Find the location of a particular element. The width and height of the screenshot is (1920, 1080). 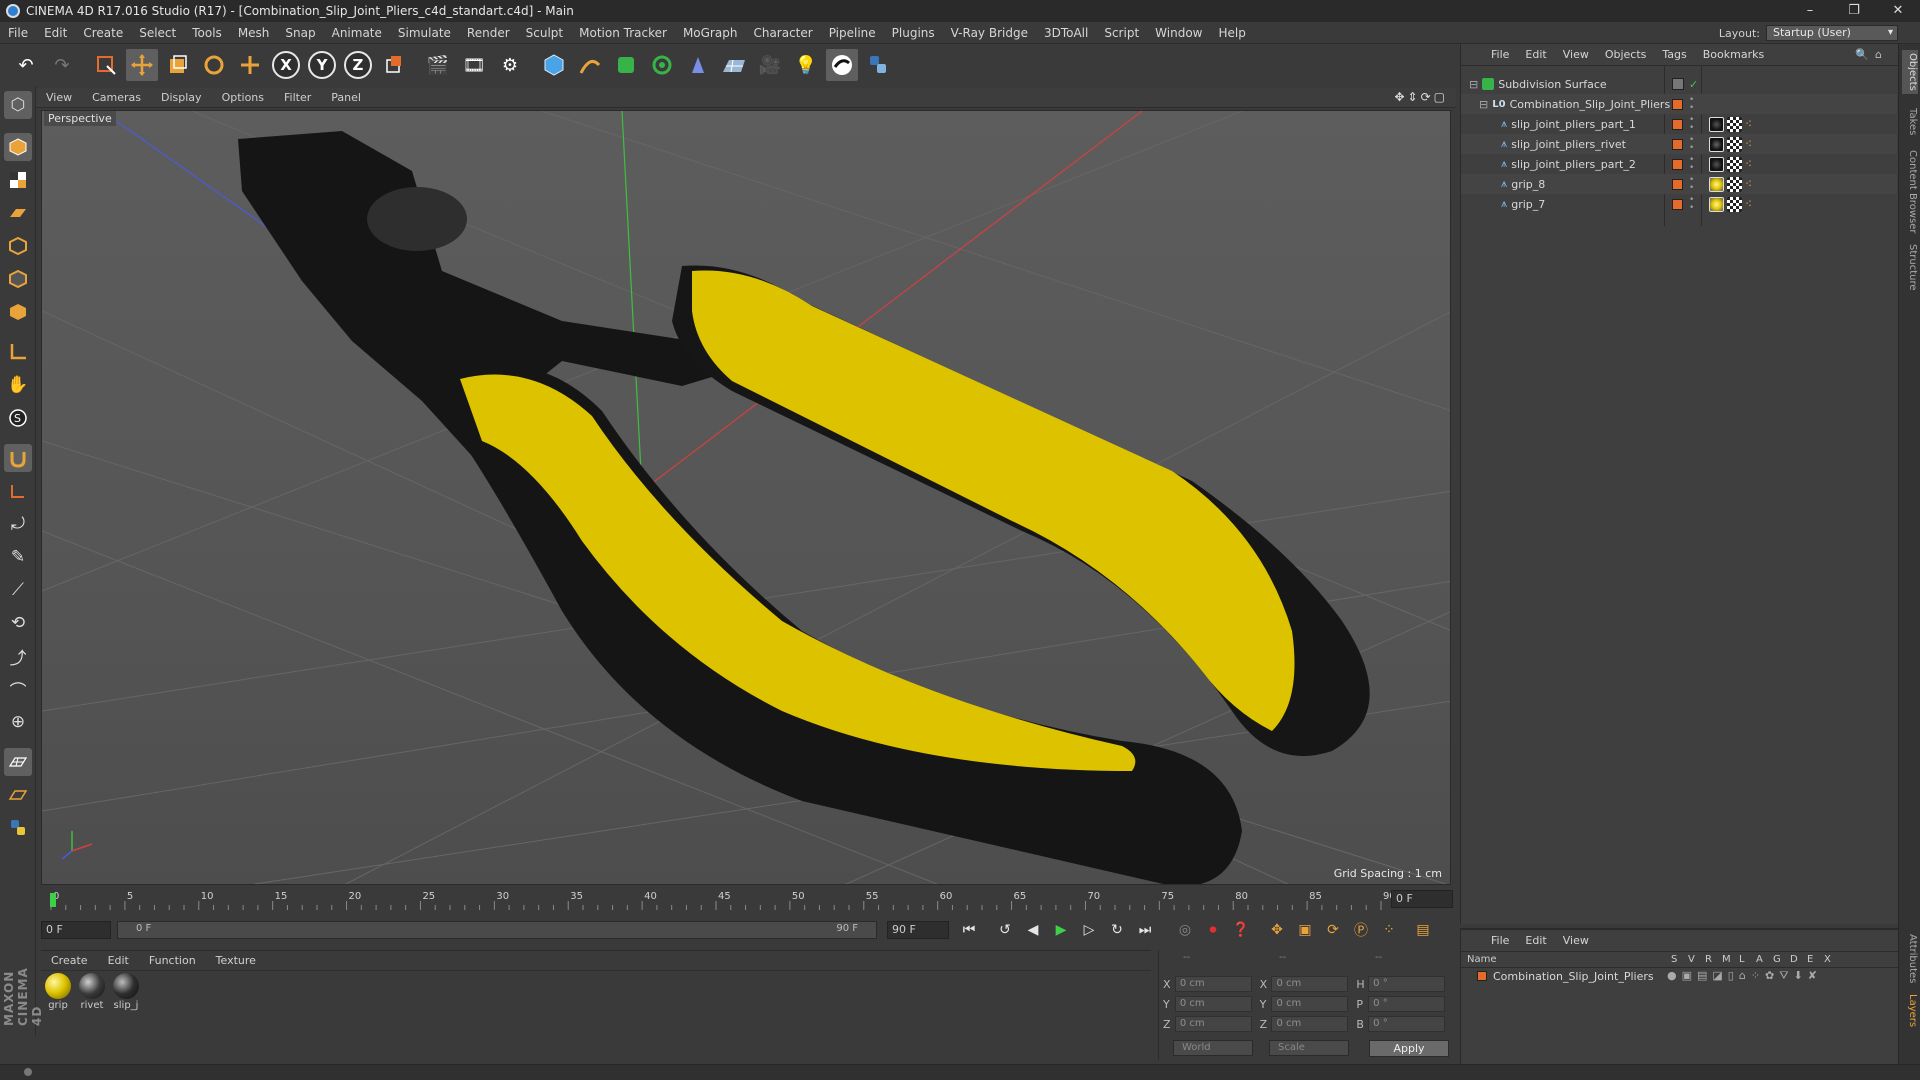

object-row-part-1: ⩚ slip_joint_pliers_part_1 • • ⁖ is located at coordinates (1679, 124).